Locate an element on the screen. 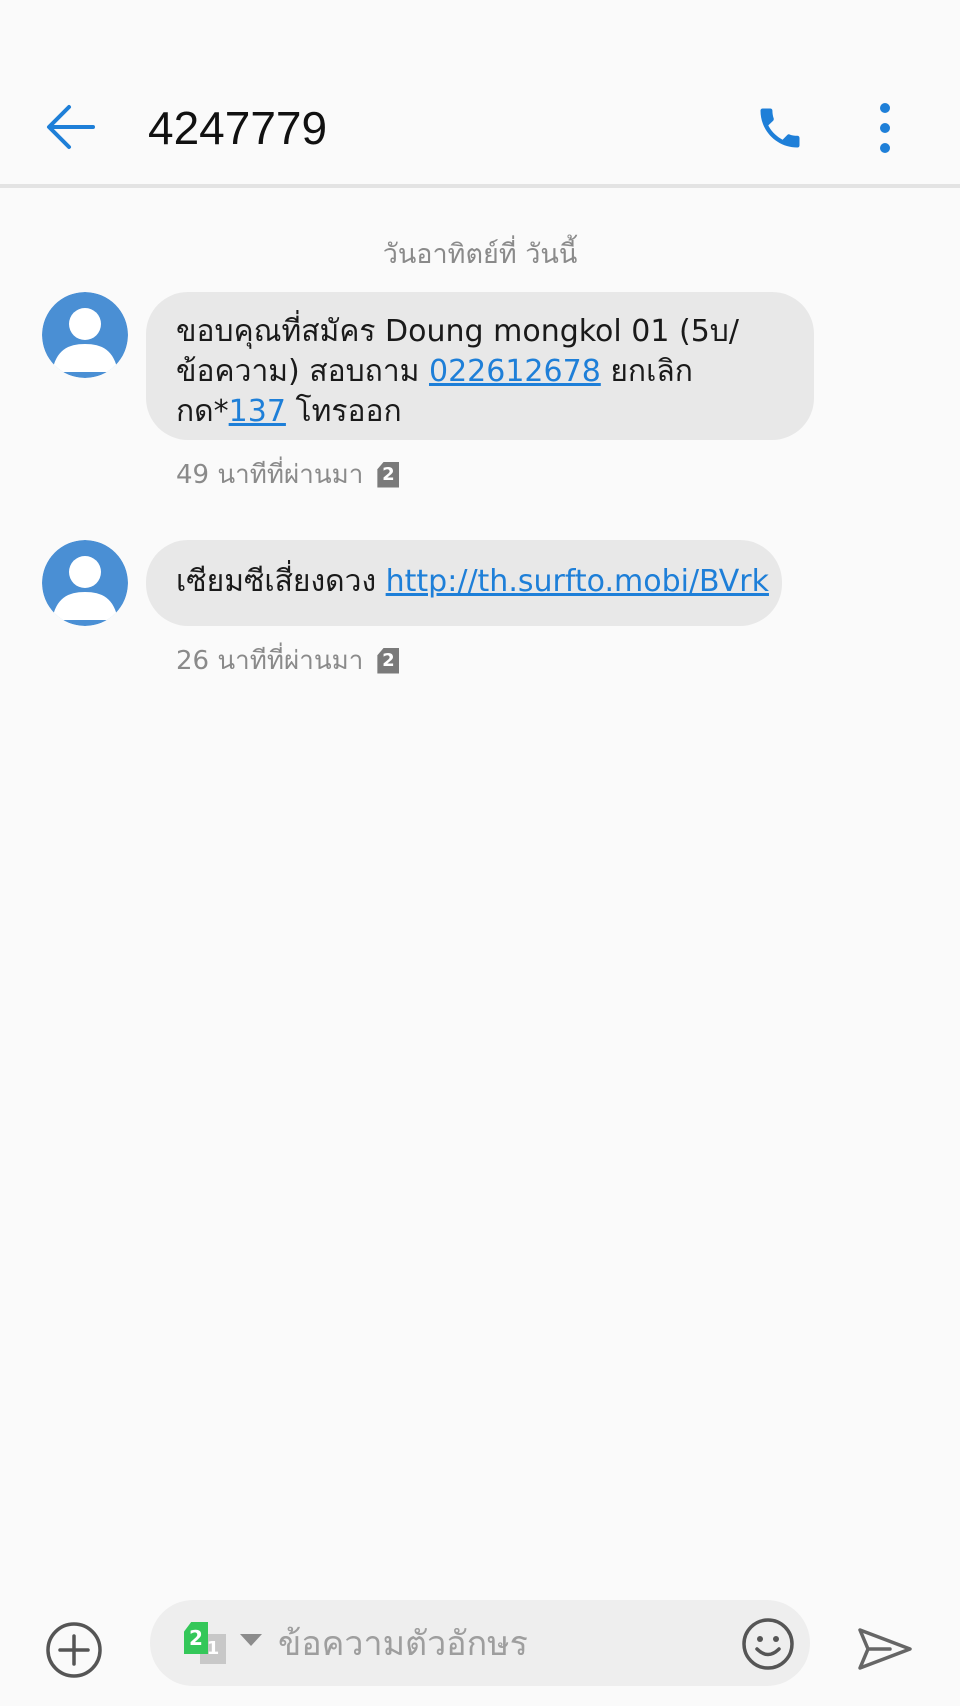 This screenshot has height=1706, width=960. app-header: 4247779 is located at coordinates (480, 94).